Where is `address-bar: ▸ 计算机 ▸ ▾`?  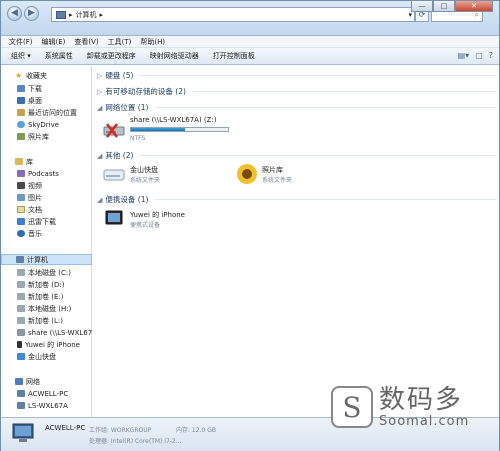
address-bar: ▸ 计算机 ▸ ▾ is located at coordinates (233, 14).